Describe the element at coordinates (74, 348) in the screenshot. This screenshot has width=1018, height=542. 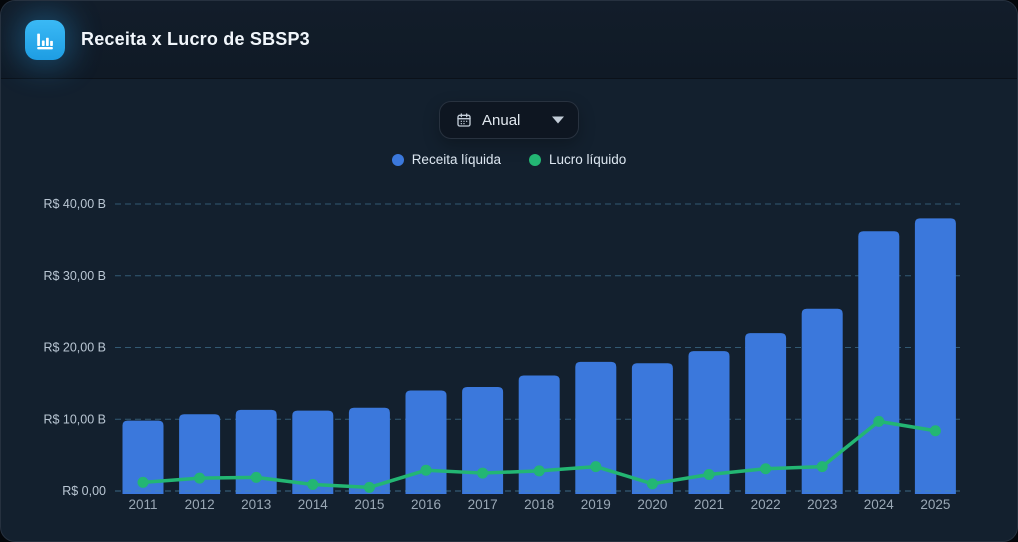
I see `y-axis-tick: R$ 20,00 B` at that location.